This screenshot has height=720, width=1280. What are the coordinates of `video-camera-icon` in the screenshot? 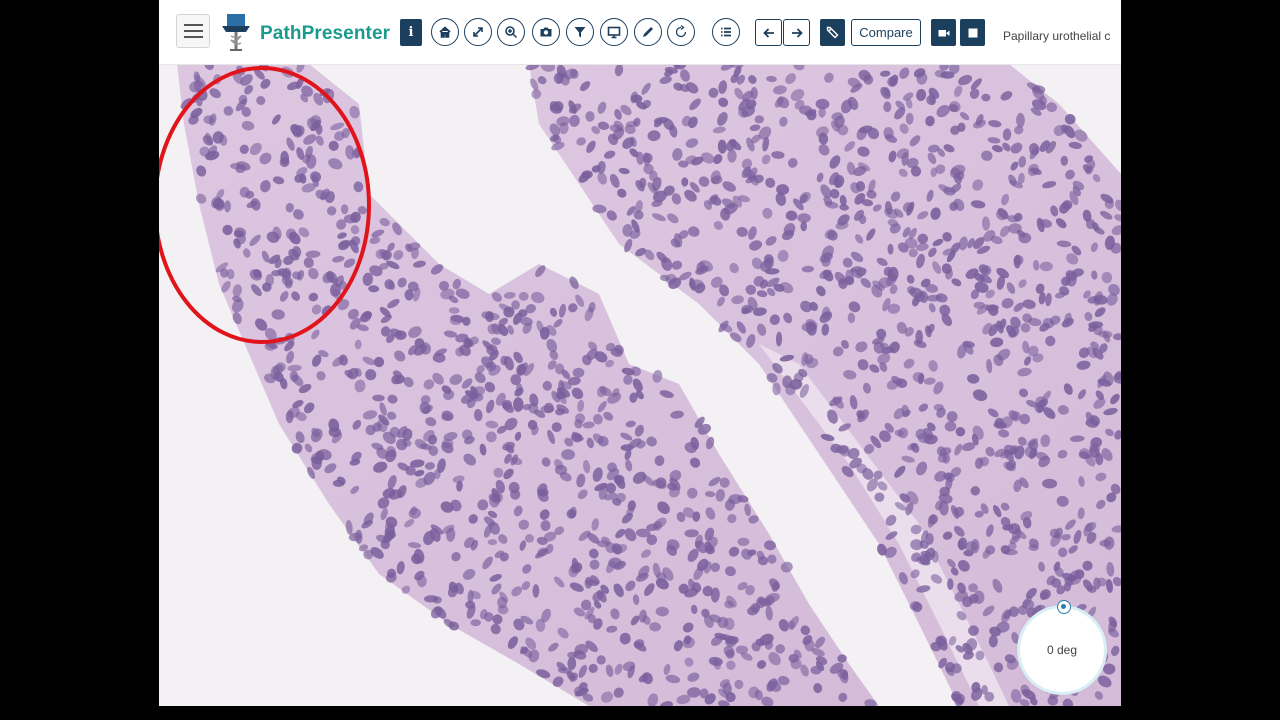 It's located at (943, 32).